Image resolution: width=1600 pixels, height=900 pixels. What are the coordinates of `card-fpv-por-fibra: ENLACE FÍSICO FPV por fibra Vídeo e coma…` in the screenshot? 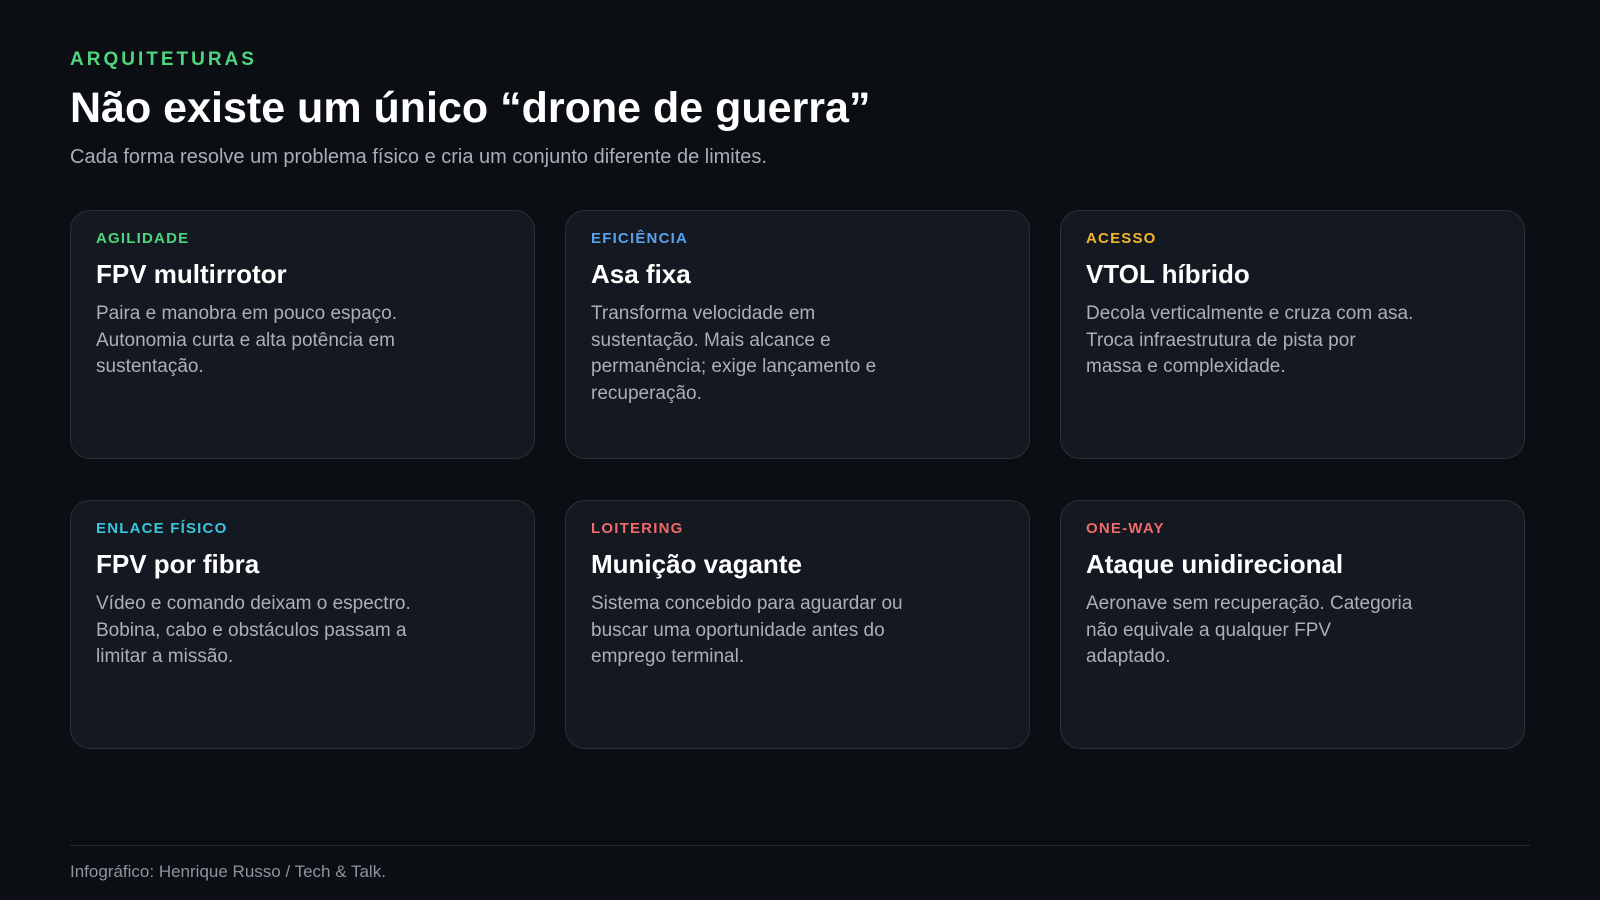 It's located at (302, 624).